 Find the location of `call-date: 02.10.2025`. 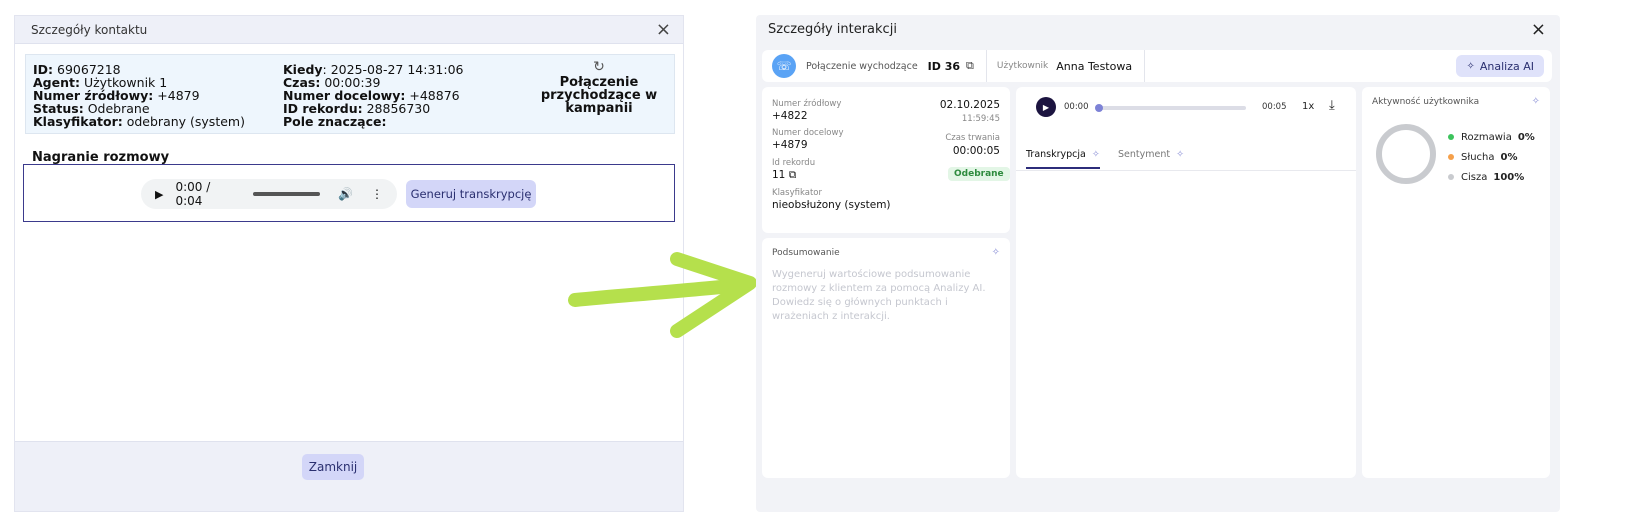

call-date: 02.10.2025 is located at coordinates (969, 105).